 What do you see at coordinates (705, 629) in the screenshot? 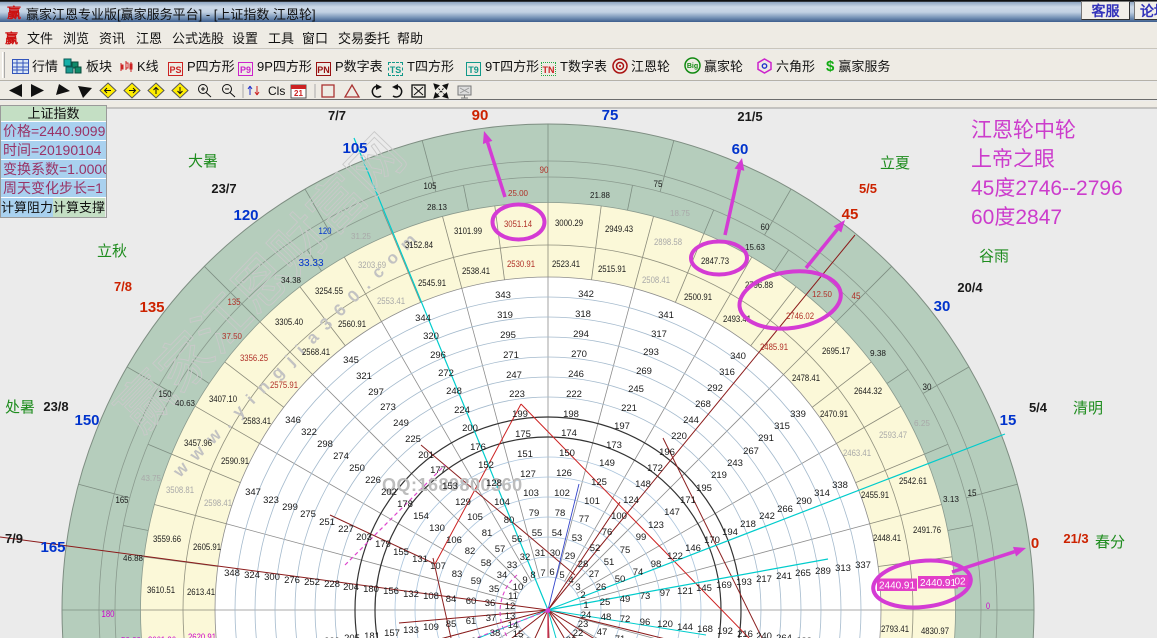
I see `svg-text: 168` at bounding box center [705, 629].